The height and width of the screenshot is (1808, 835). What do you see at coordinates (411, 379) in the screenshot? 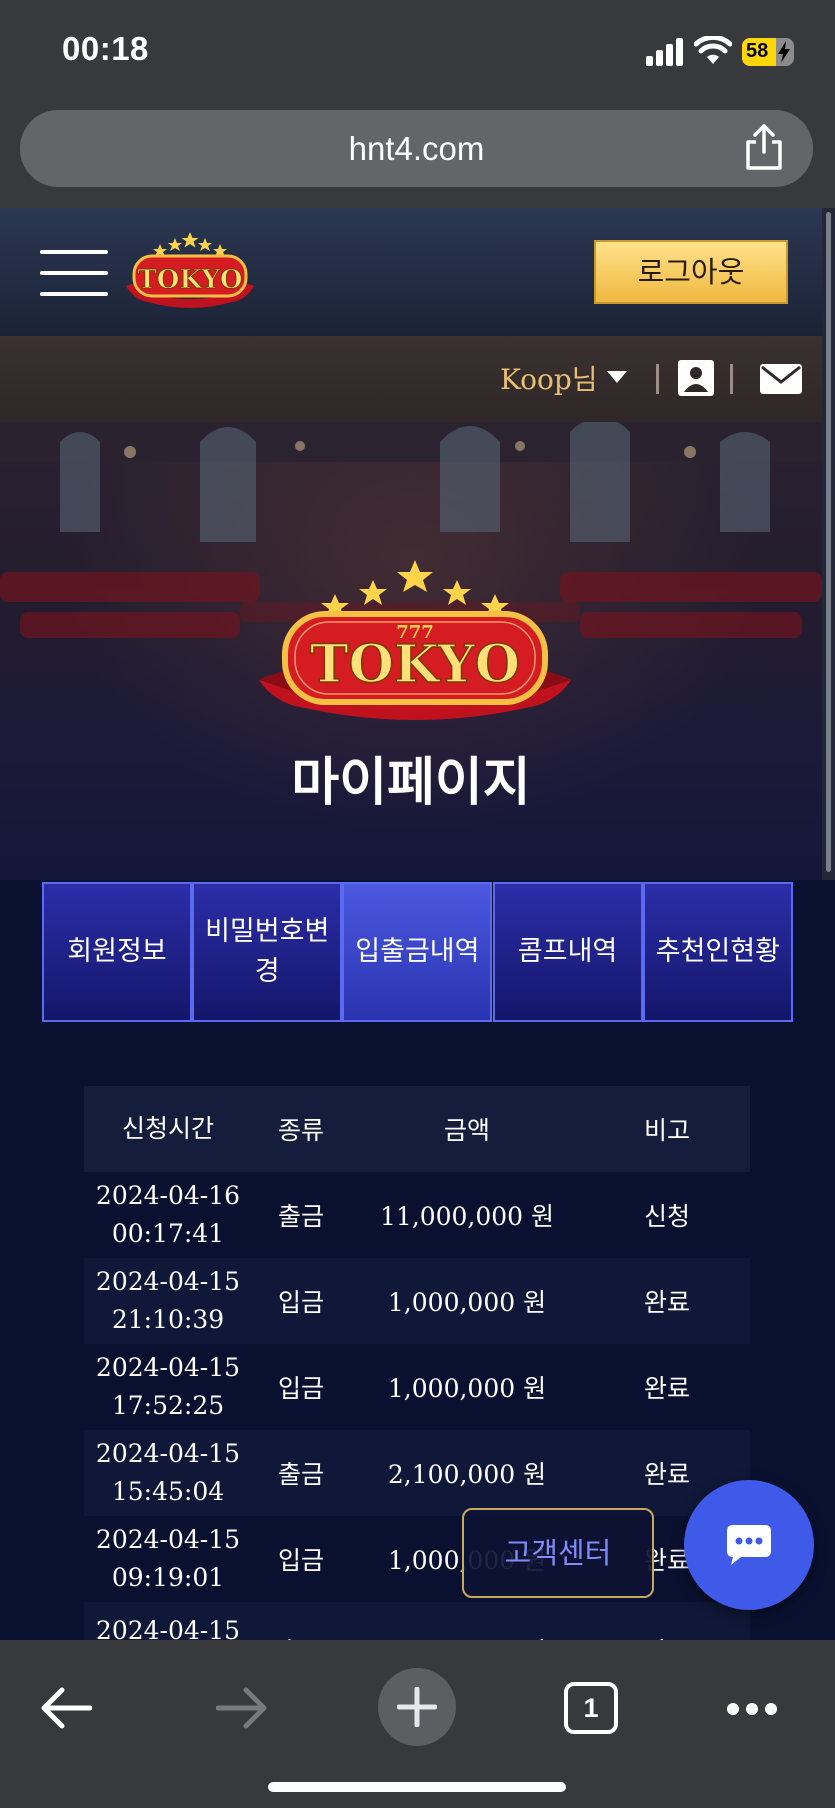
I see `user-bar: Koop님` at bounding box center [411, 379].